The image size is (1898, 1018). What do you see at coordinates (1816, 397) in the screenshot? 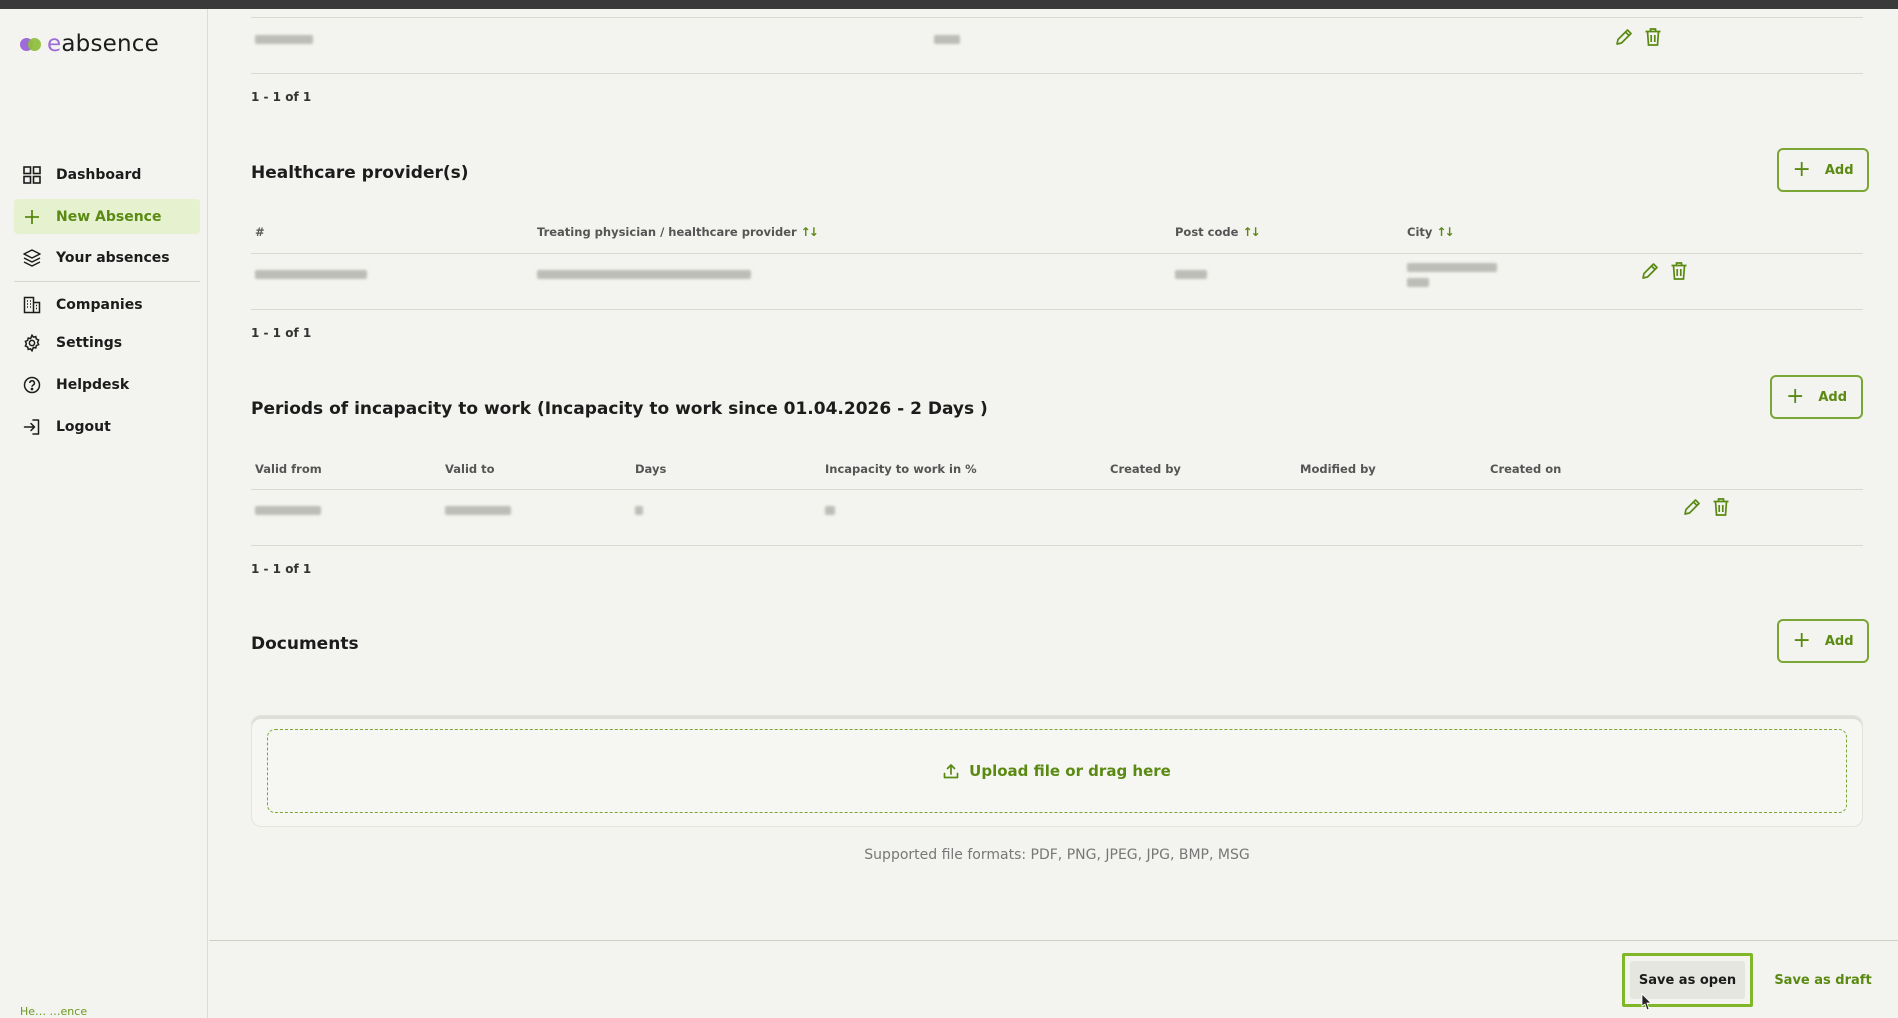
I see `periods-add-button: + Add` at bounding box center [1816, 397].